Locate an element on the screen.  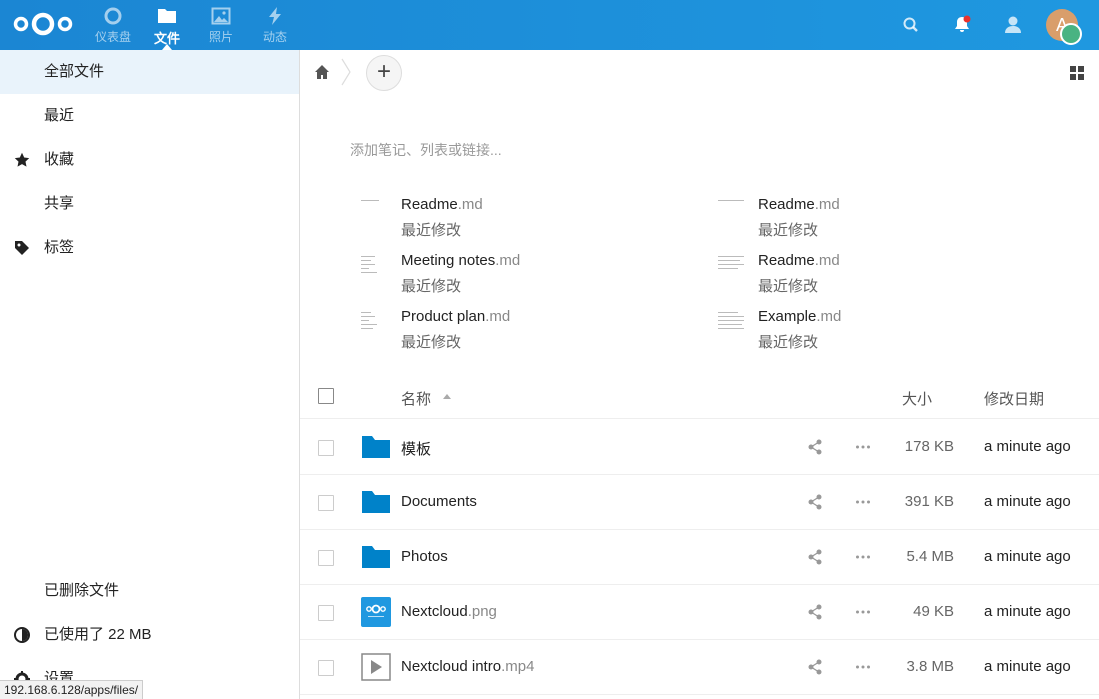
sidebar-item-all-files: 全部文件 is located at coordinates (149, 72).